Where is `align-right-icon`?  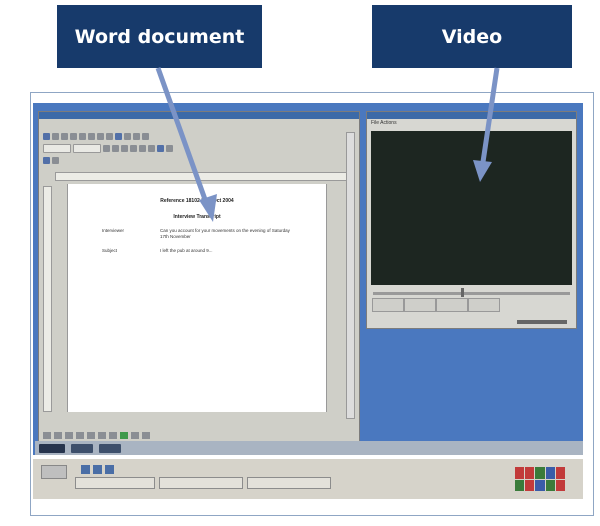
align-right-icon is located at coordinates (151, 148).